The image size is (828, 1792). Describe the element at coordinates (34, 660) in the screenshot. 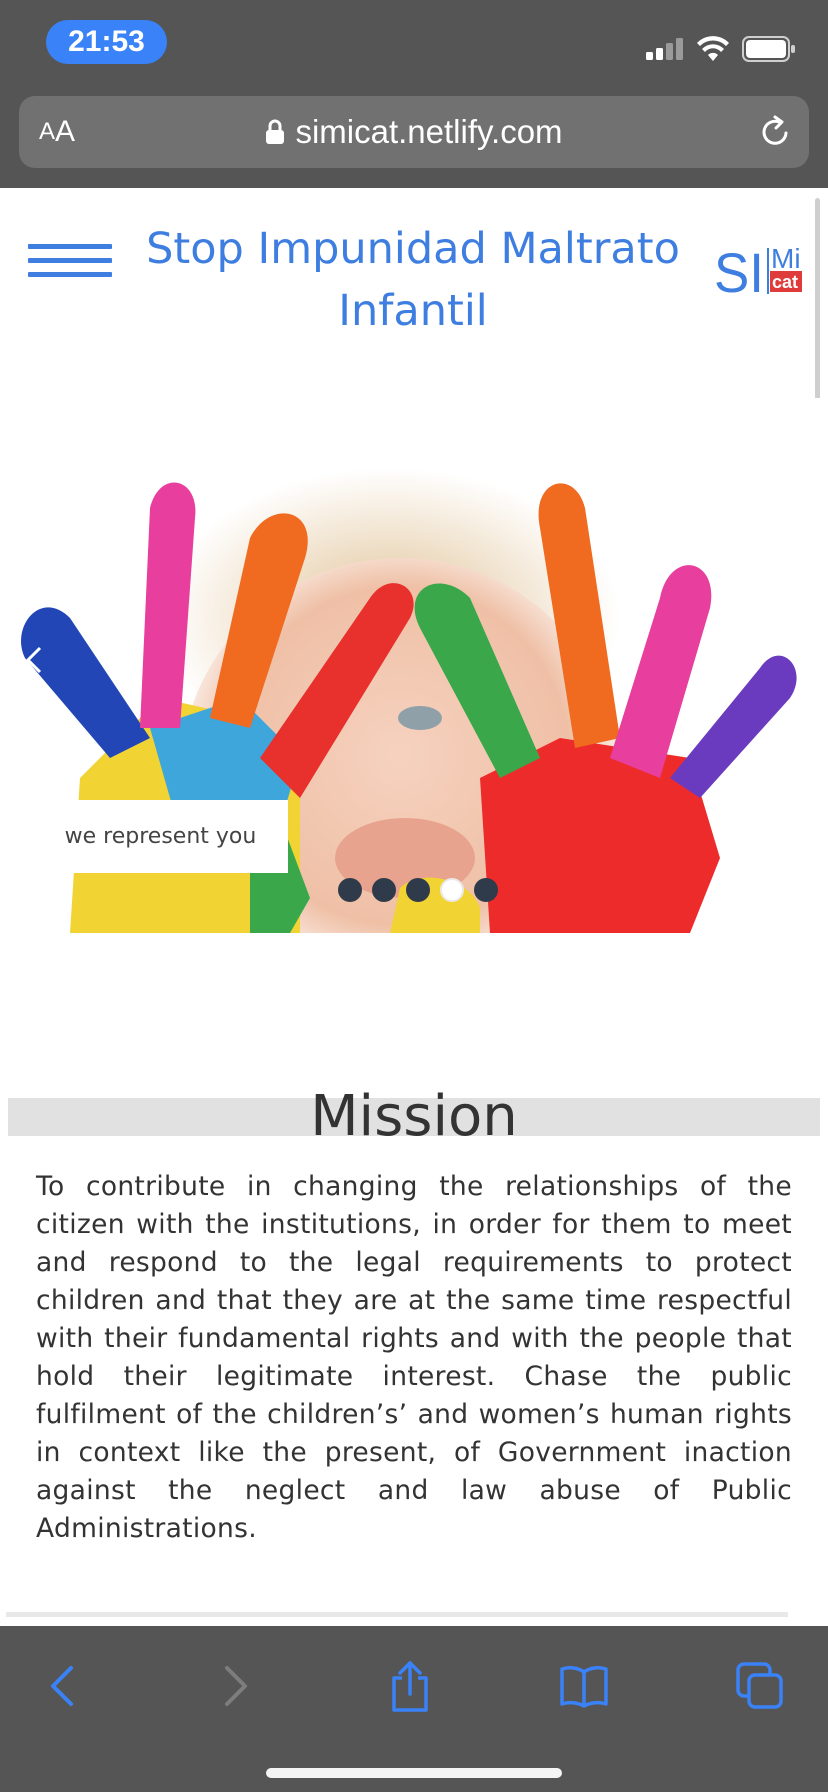

I see `chevron-left-icon` at that location.